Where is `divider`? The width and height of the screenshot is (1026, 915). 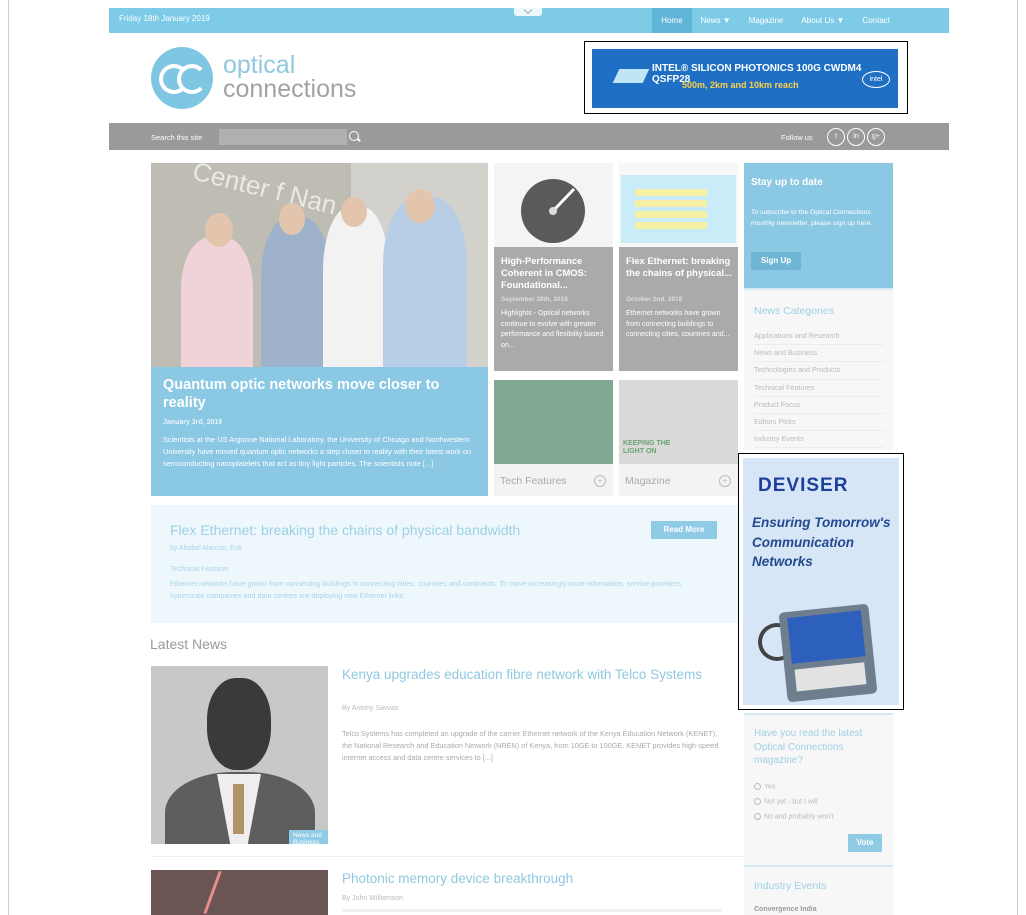
divider is located at coordinates (447, 856).